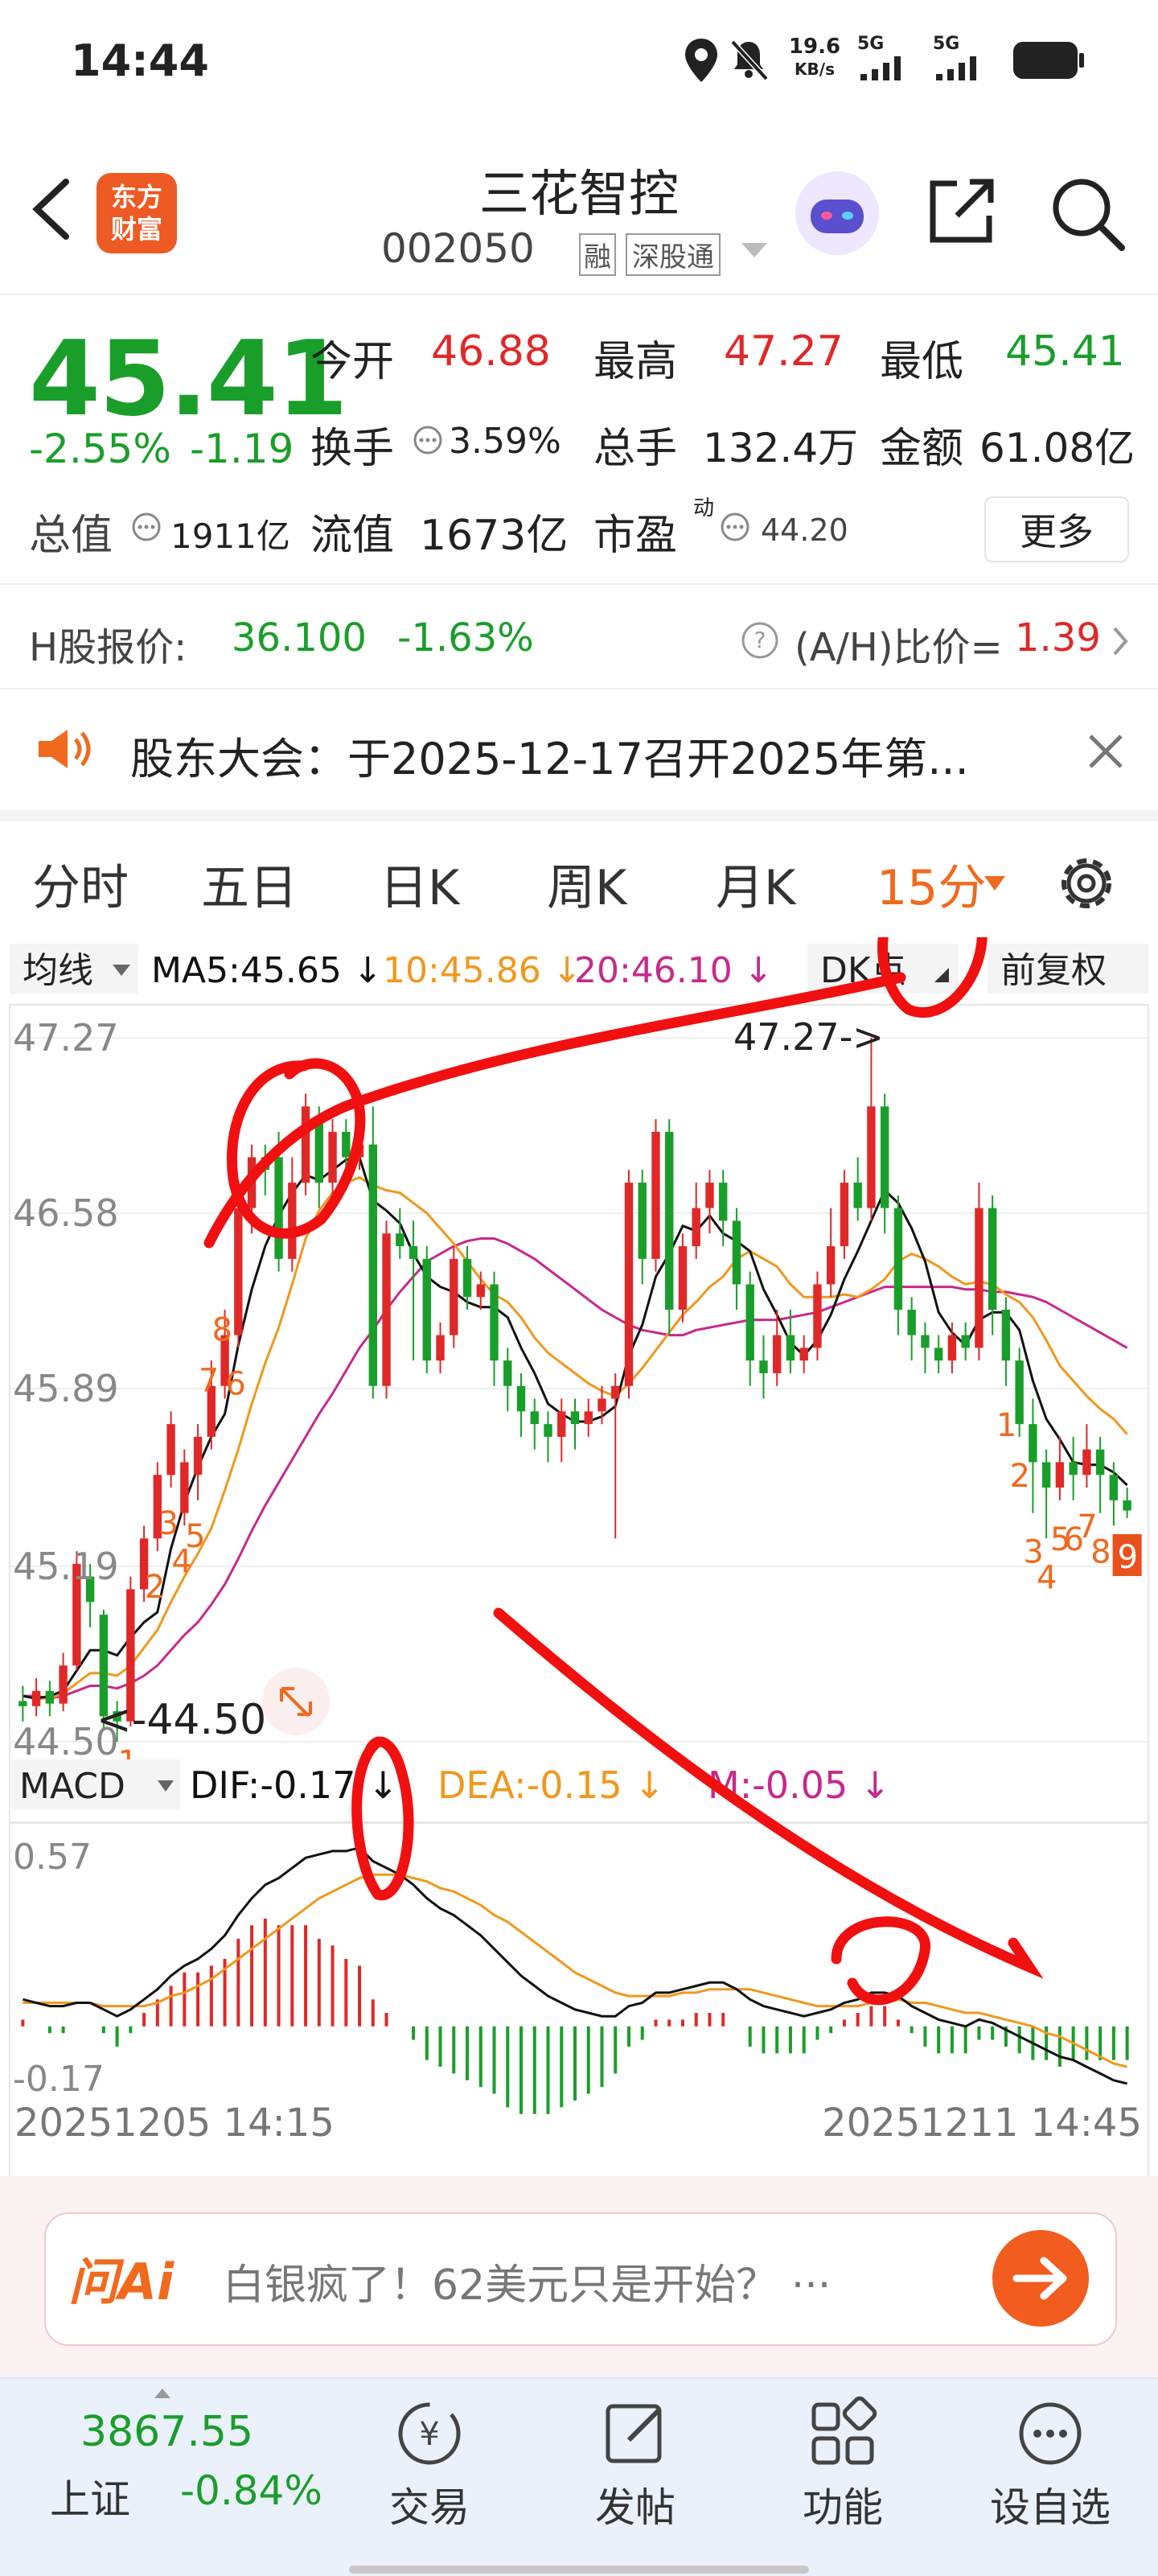  Describe the element at coordinates (65, 749) in the screenshot. I see `speaker-icon` at that location.